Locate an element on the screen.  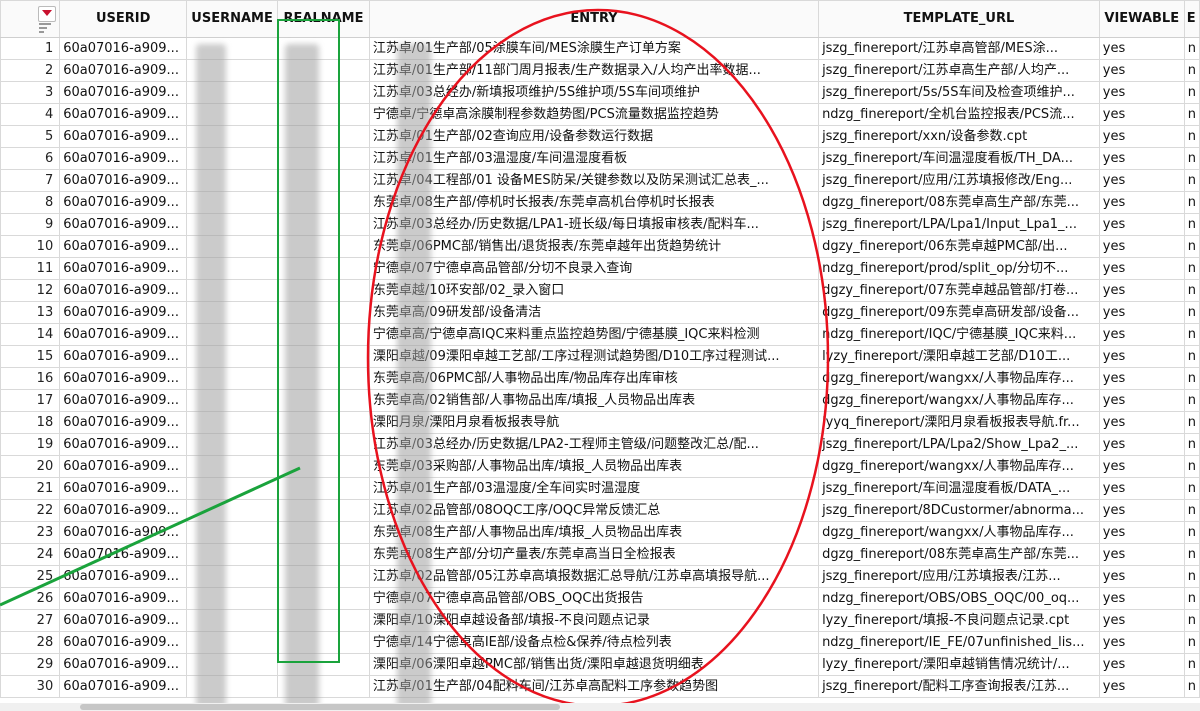
entry-cell: 东莞卓高/06PMC部/人事物品出库/物品库存出库审核 is located at coordinates (594, 378).